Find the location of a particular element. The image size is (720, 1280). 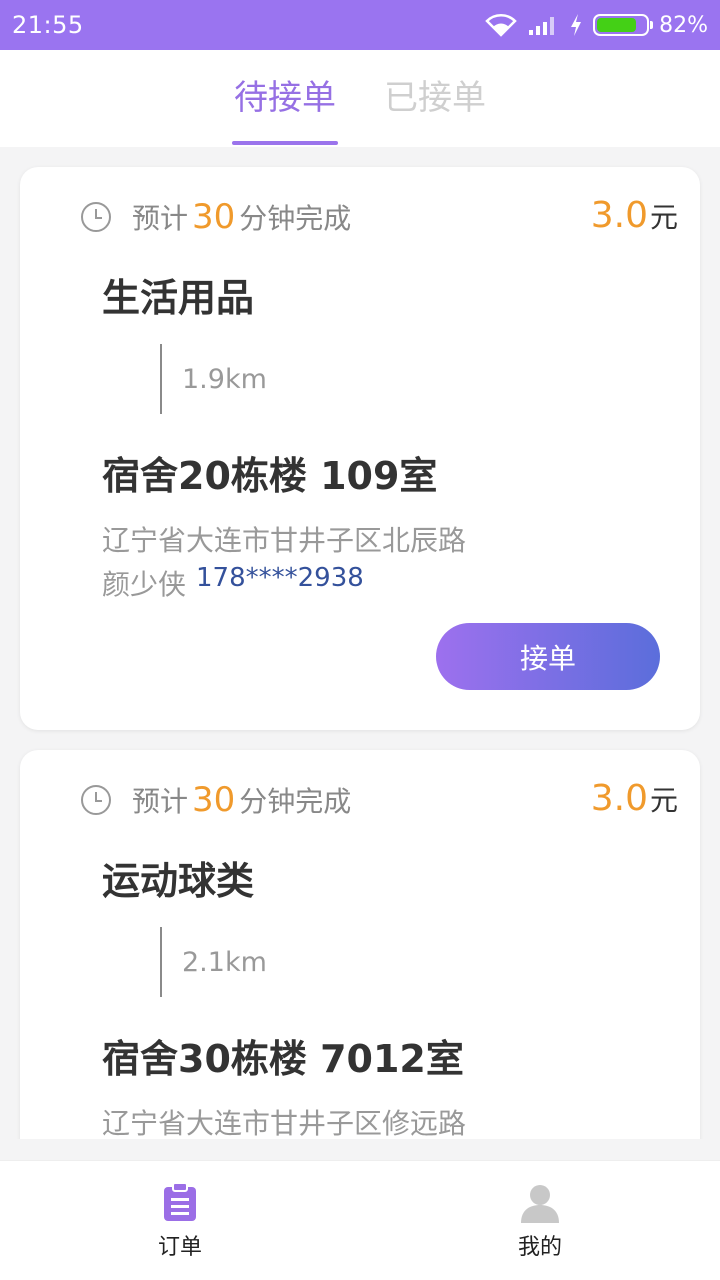

status-time: 21:55 is located at coordinates (48, 25).